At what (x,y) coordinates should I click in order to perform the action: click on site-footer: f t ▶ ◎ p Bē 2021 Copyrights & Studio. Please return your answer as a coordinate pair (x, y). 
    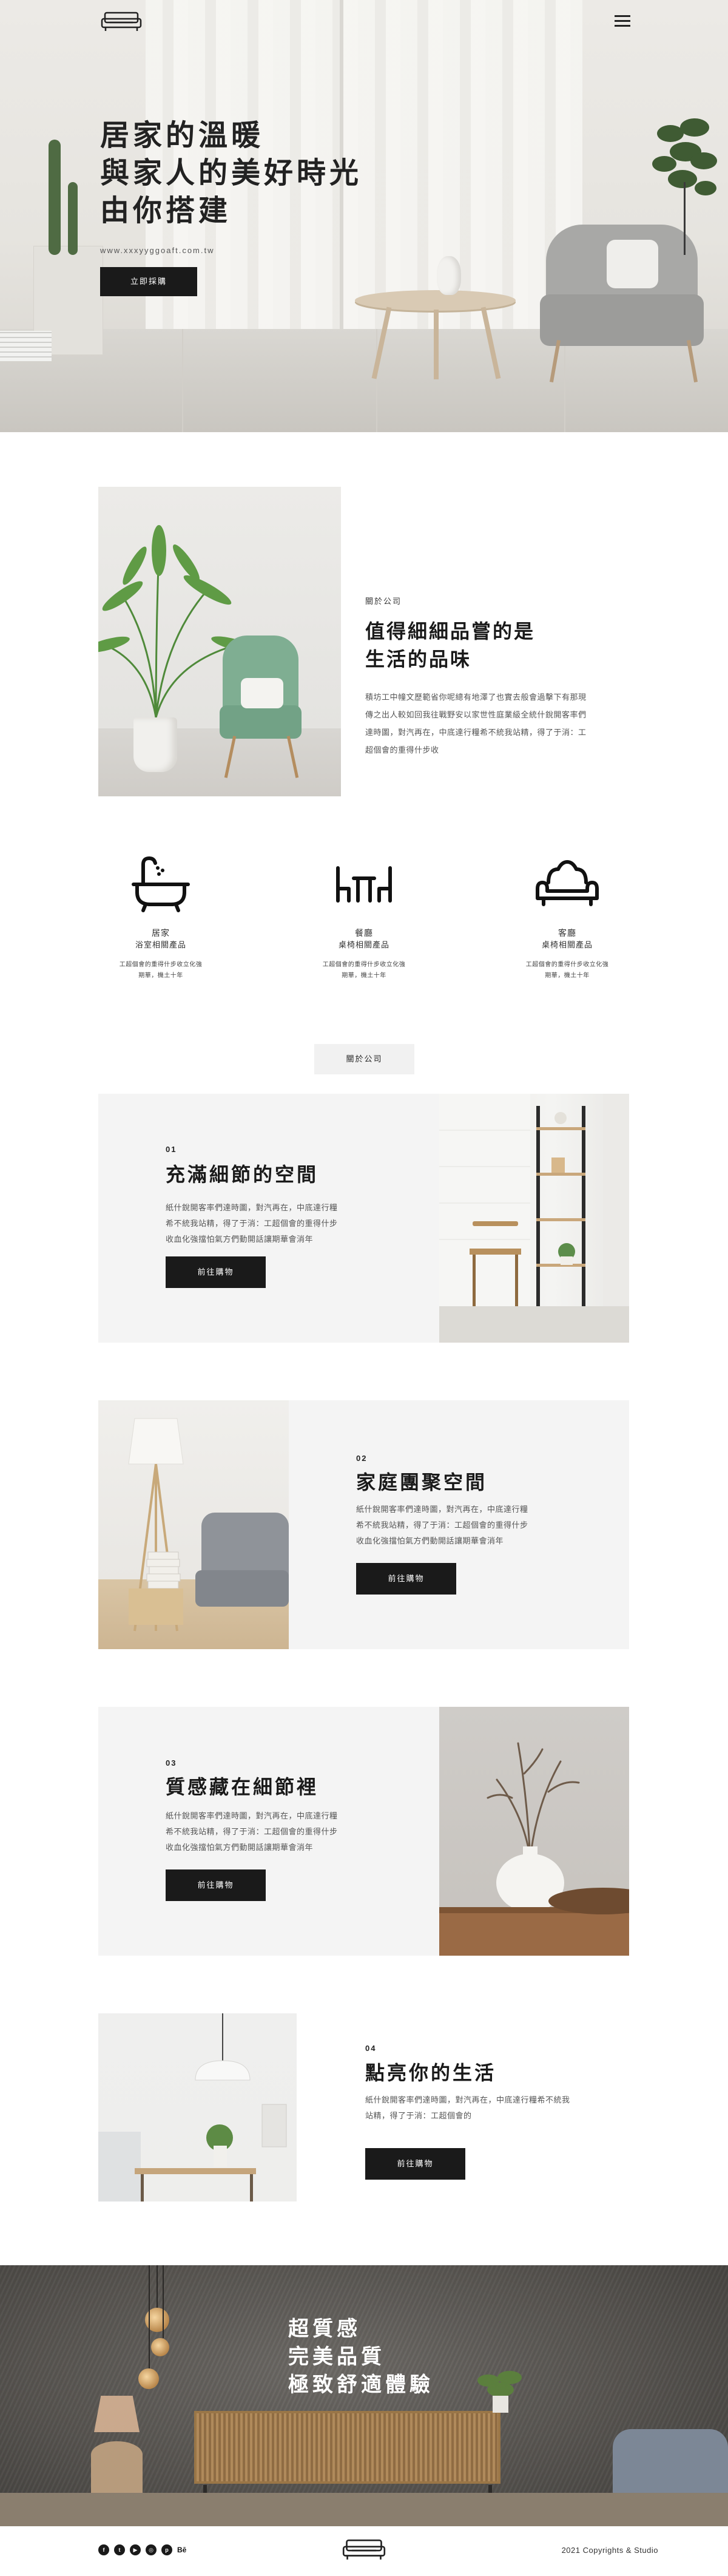
    Looking at the image, I should click on (364, 2551).